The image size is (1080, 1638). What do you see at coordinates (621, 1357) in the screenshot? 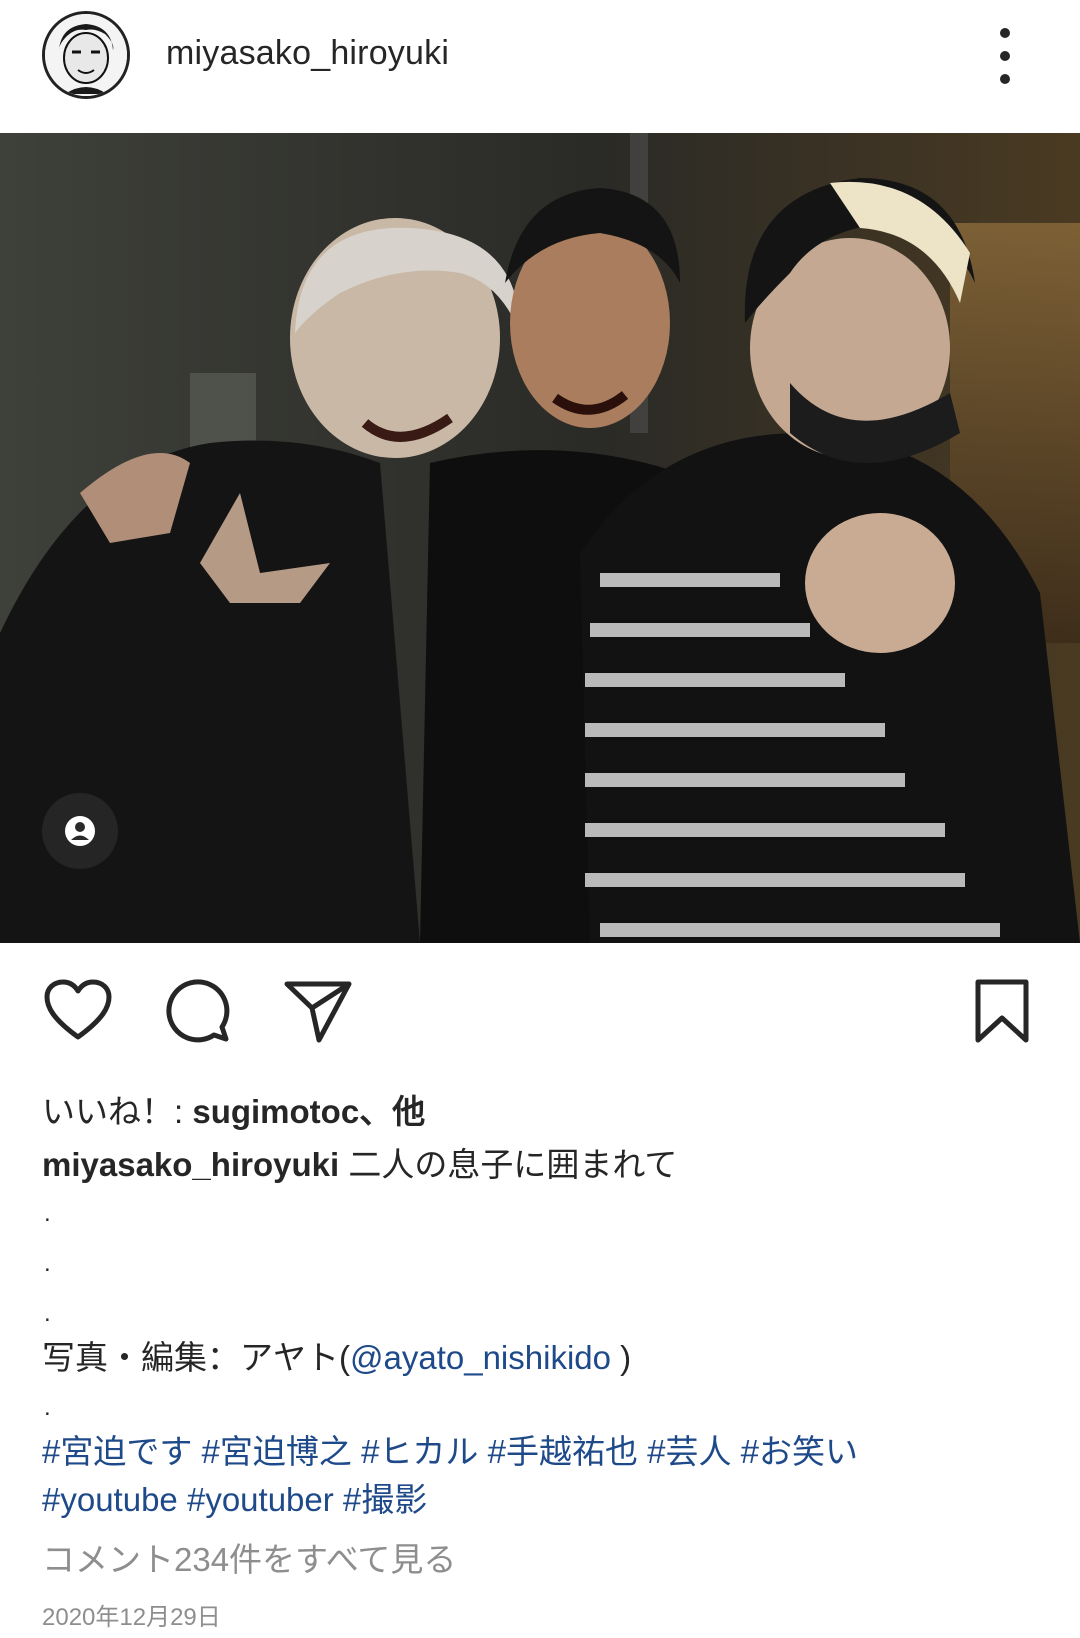
I see `credit-suffix: )` at bounding box center [621, 1357].